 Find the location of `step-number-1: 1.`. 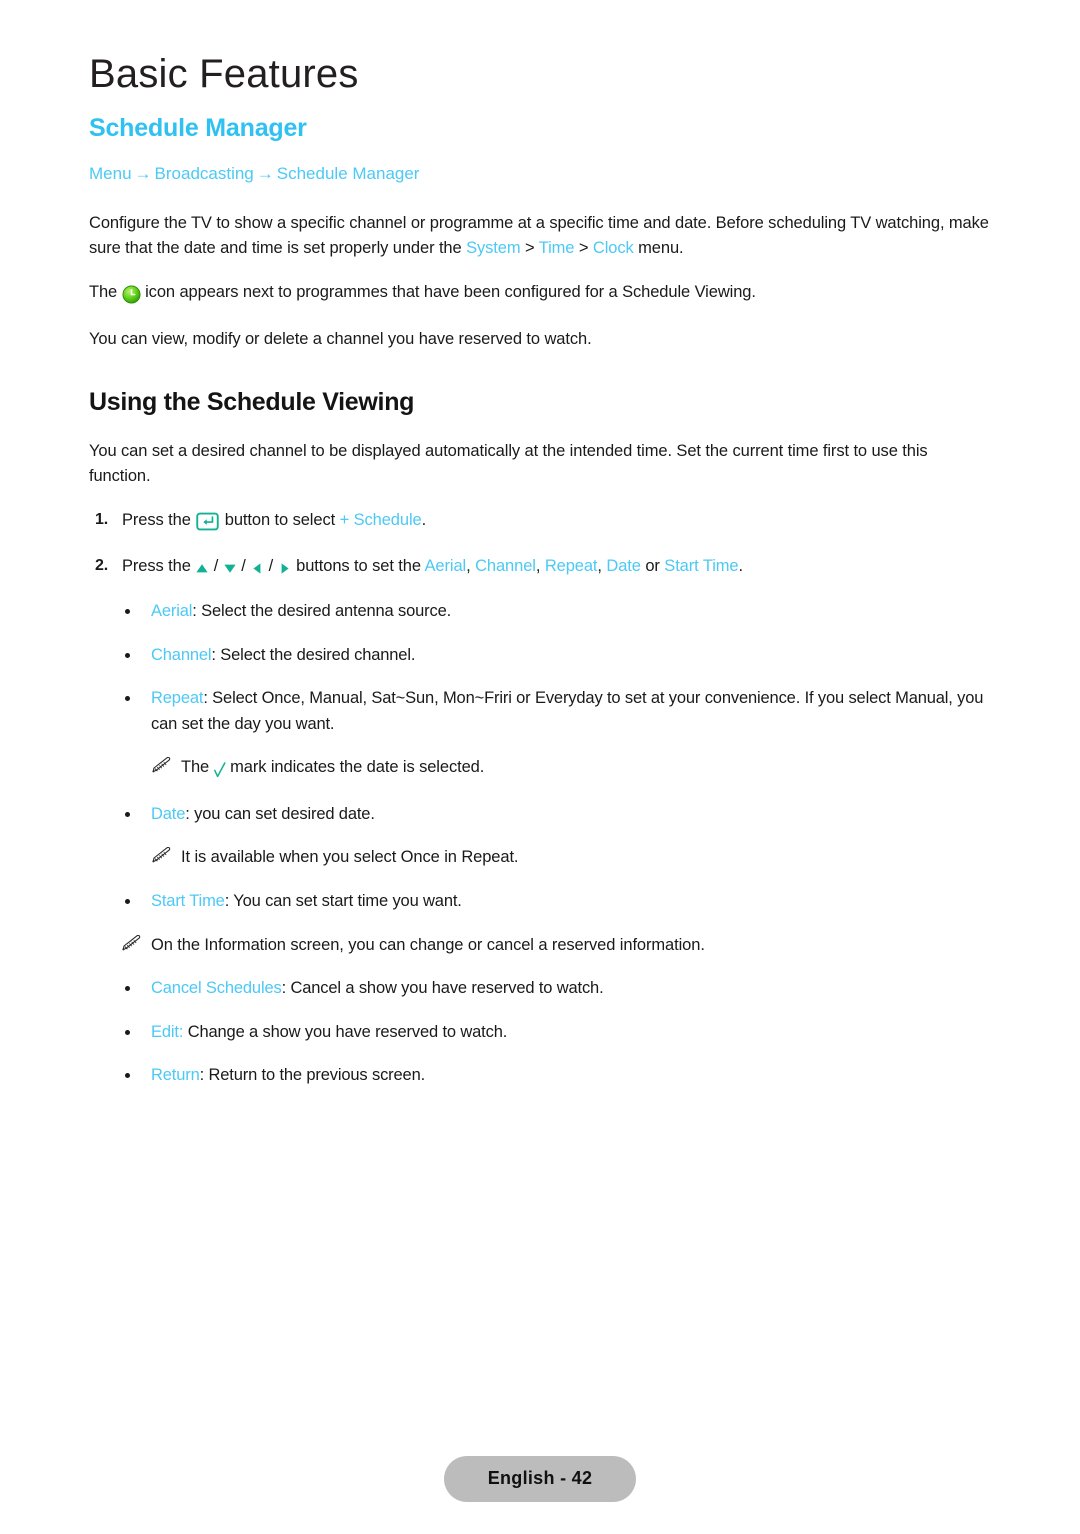

step-number-1: 1. is located at coordinates (102, 519).